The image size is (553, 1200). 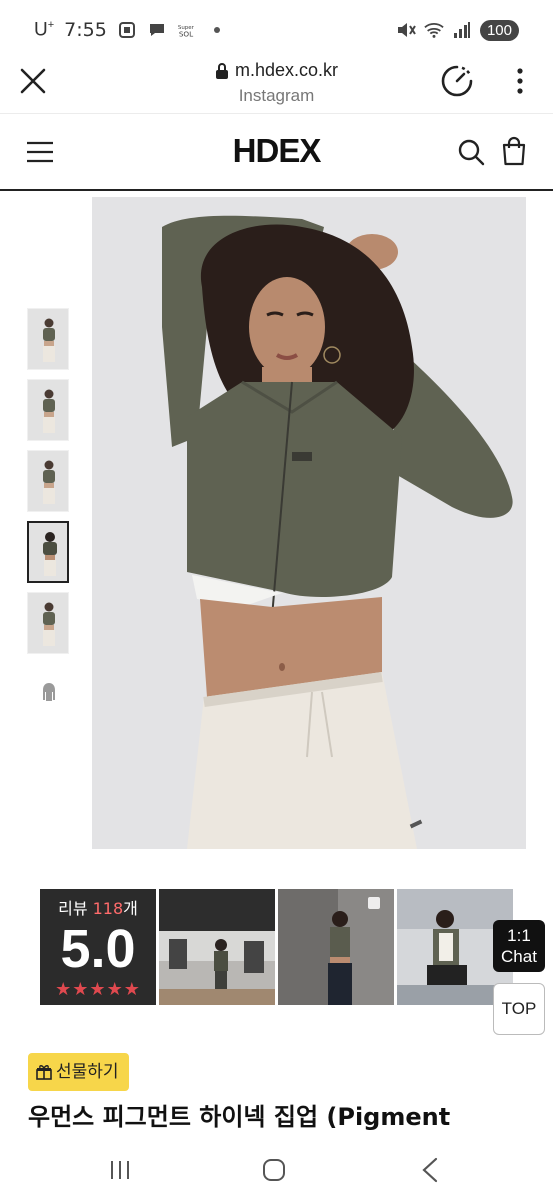 I want to click on chat-line-1: 1:1, so click(x=519, y=935).